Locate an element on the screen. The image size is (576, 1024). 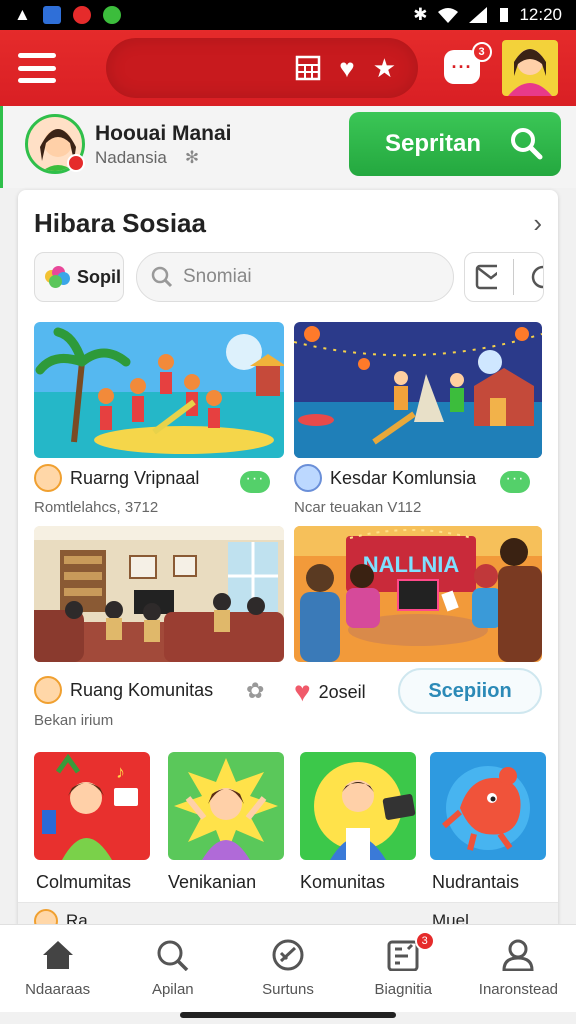
room-title: 2oseil is located at coordinates (342, 691).